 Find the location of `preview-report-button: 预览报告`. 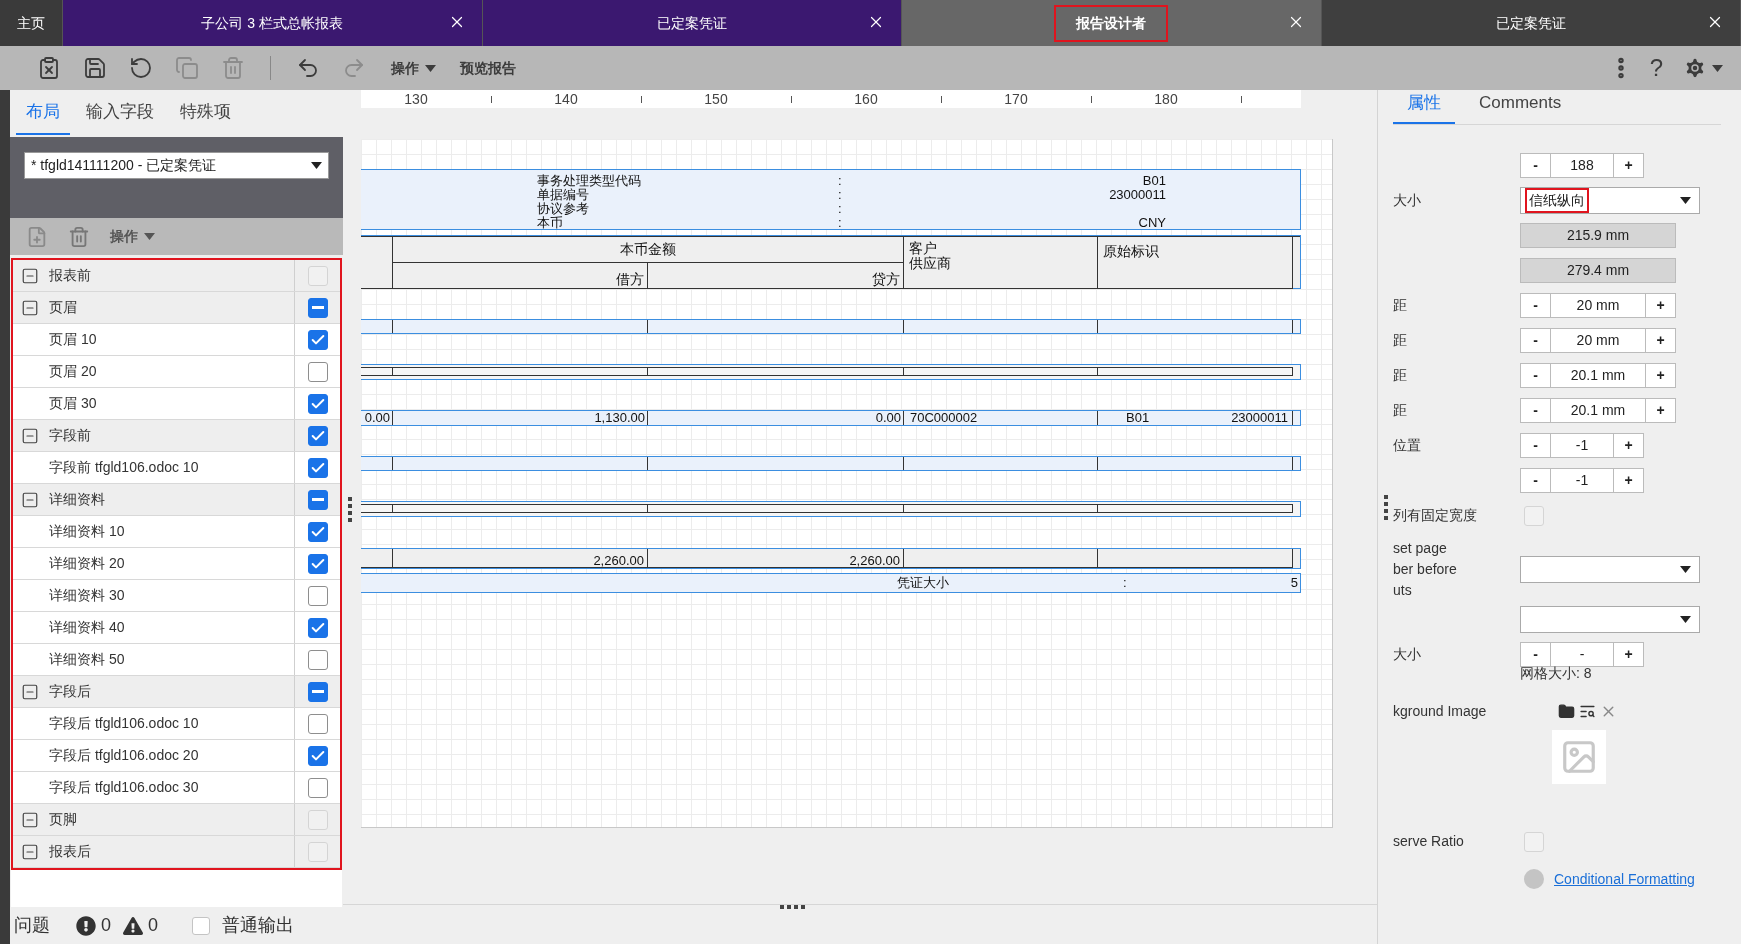

preview-report-button: 预览报告 is located at coordinates (488, 68).